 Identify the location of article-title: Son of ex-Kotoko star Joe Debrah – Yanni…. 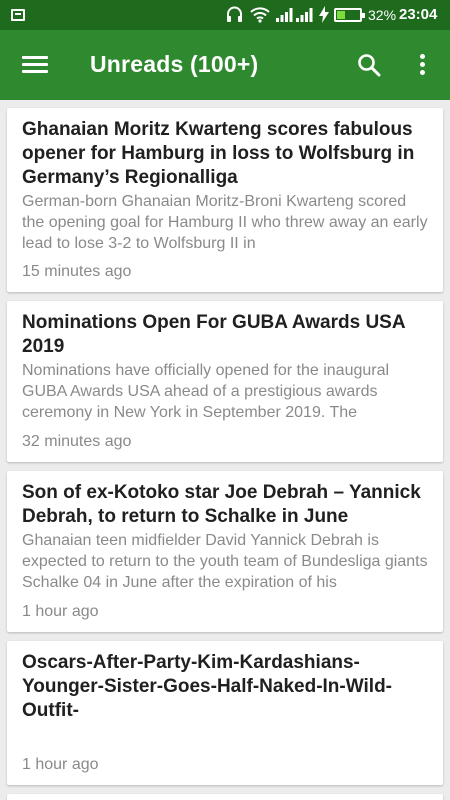
(221, 504).